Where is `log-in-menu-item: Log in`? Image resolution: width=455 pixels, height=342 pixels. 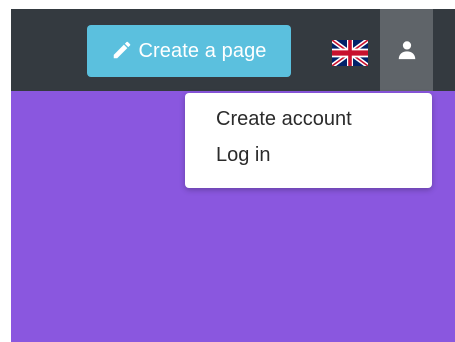 log-in-menu-item: Log in is located at coordinates (308, 161).